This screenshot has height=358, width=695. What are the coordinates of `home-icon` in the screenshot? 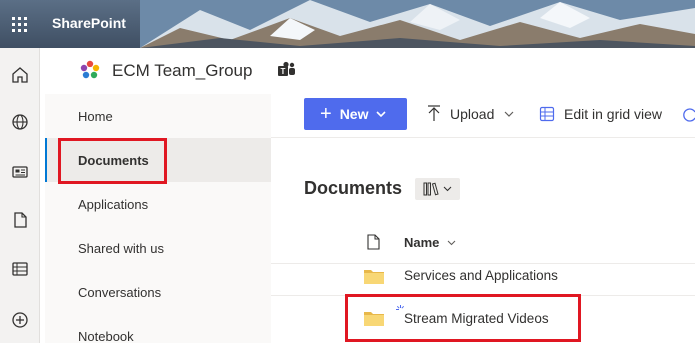 It's located at (20, 75).